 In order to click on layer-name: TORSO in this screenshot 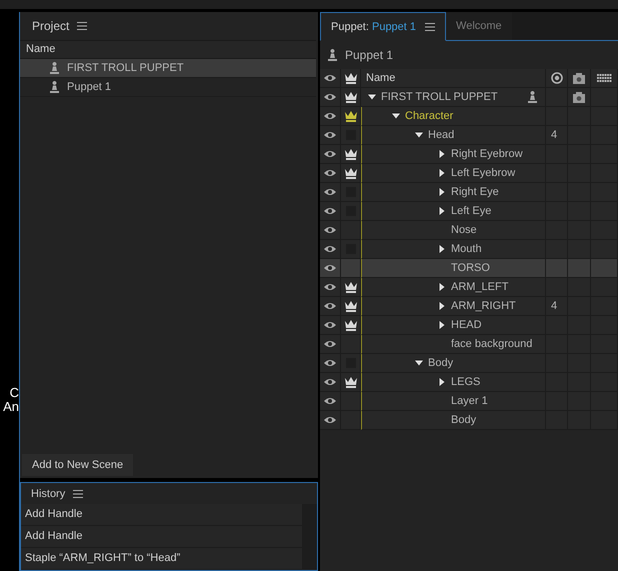, I will do `click(470, 268)`.